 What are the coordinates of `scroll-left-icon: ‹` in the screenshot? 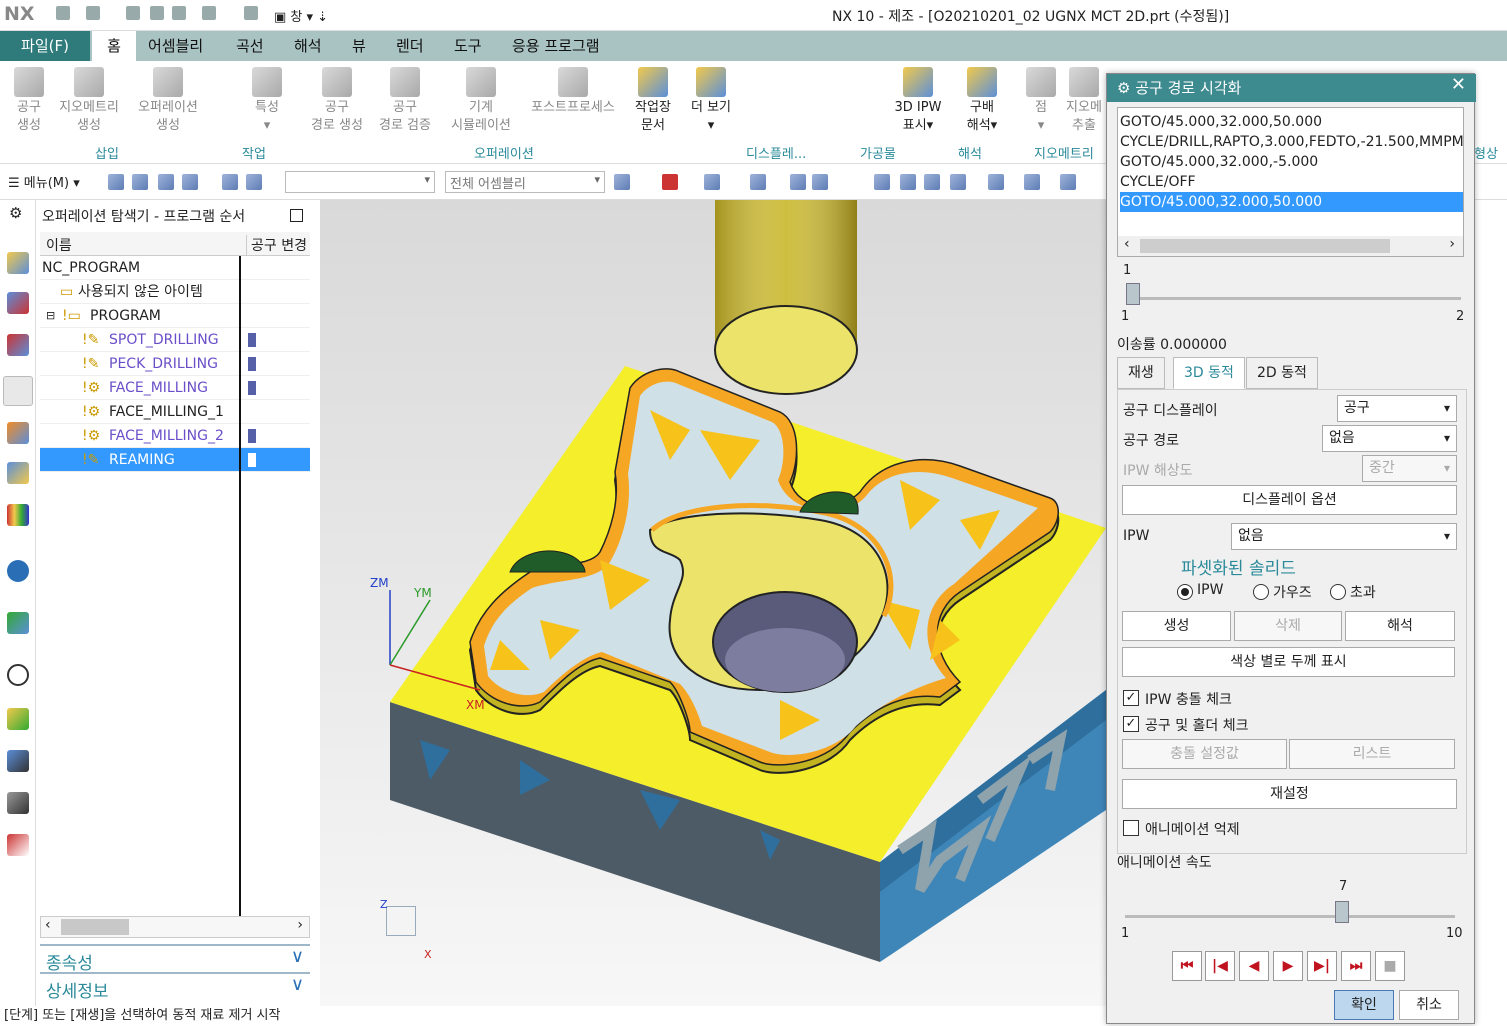 It's located at (48, 925).